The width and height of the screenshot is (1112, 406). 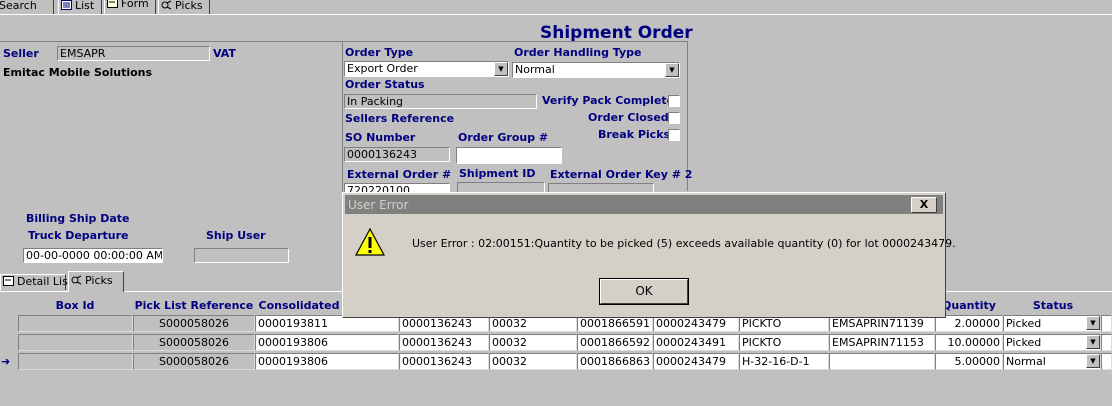 What do you see at coordinates (509, 155) in the screenshot?
I see `order-group-field` at bounding box center [509, 155].